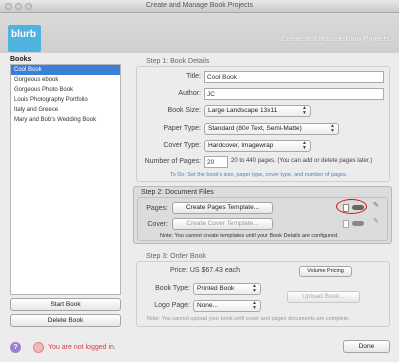 The image size is (399, 362). I want to click on book-item-italy-and-greece: Italy and Greece, so click(65, 110).